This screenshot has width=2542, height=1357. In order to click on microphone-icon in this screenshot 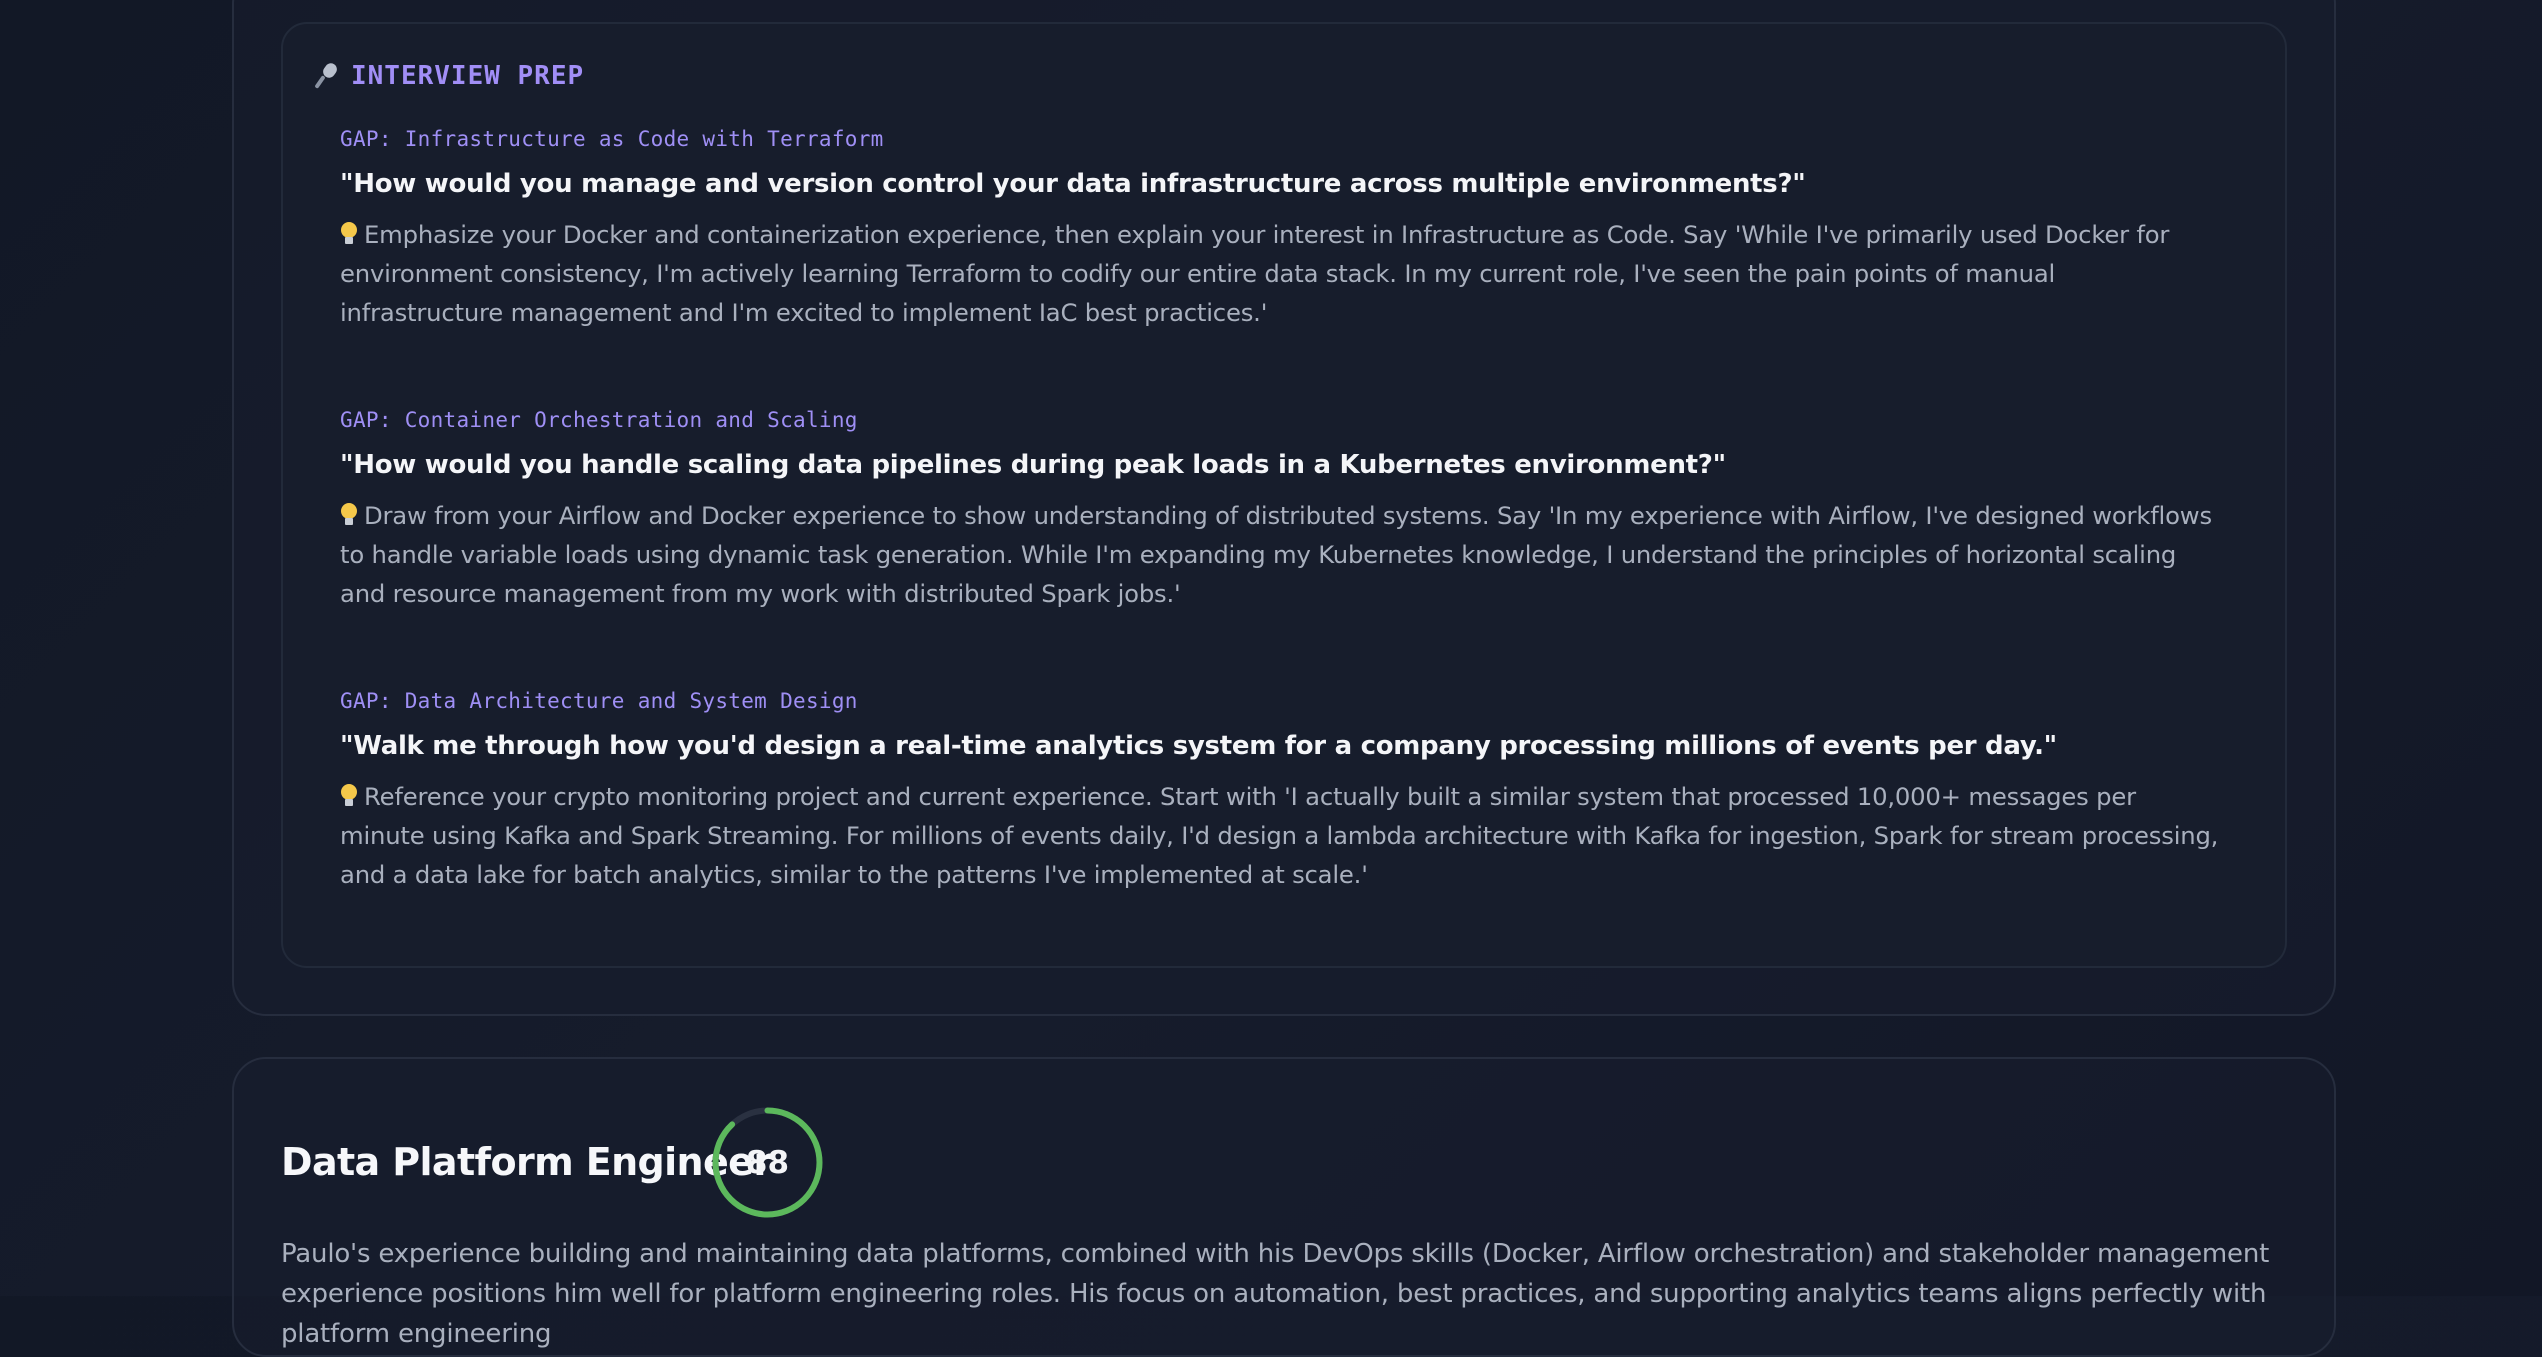, I will do `click(327, 75)`.